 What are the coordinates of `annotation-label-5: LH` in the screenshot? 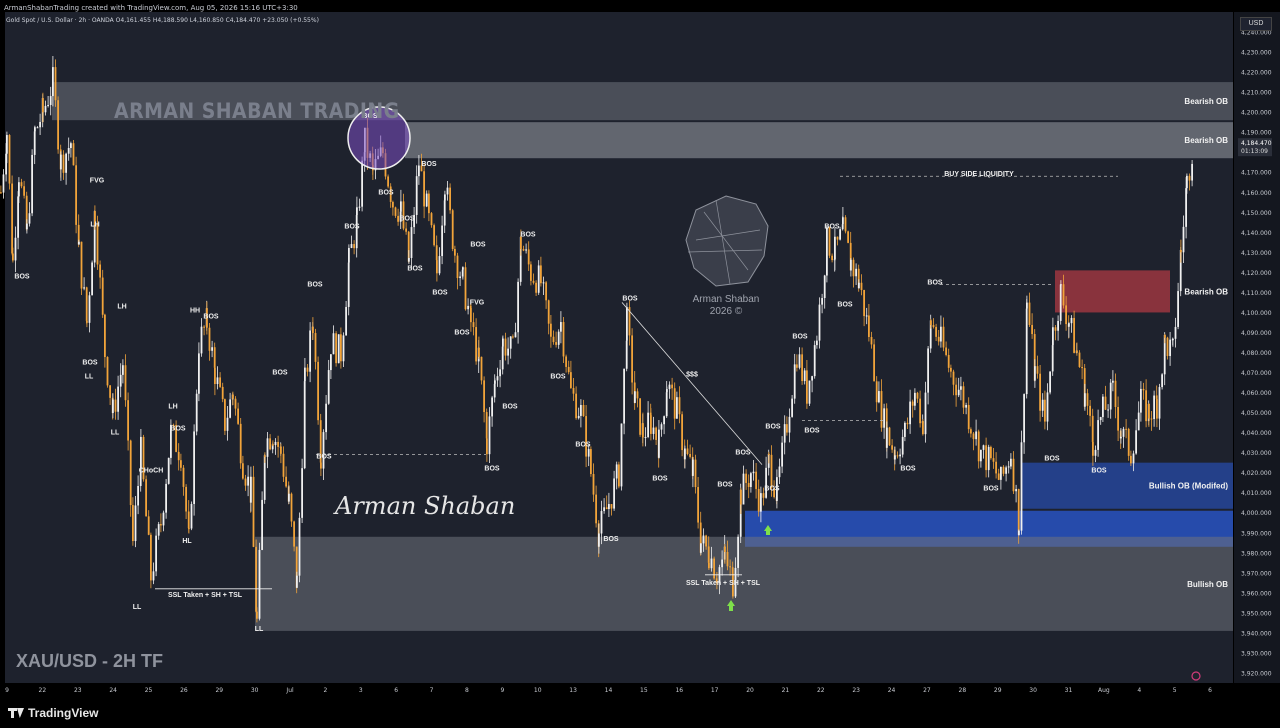 It's located at (121, 306).